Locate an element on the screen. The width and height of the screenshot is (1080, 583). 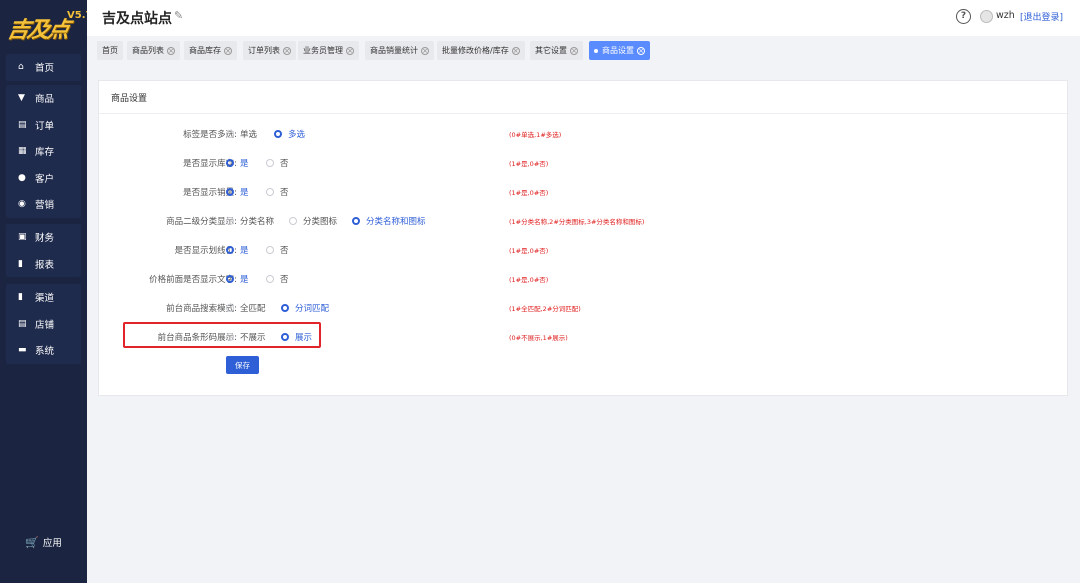
tab-label: 订单列表 is located at coordinates (264, 50).